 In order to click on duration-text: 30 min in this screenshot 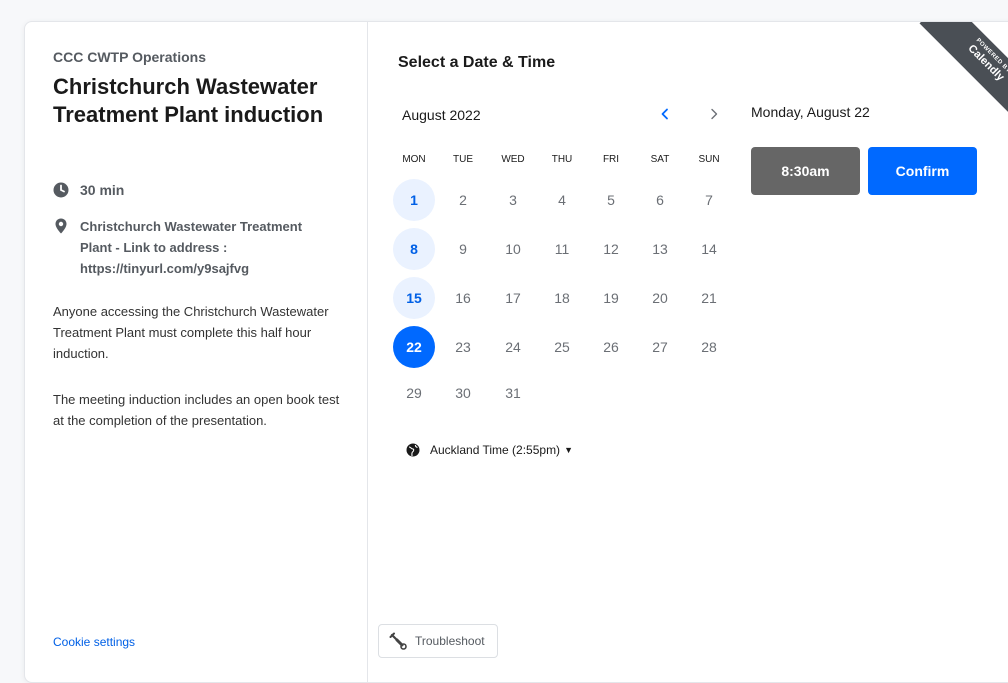, I will do `click(102, 190)`.